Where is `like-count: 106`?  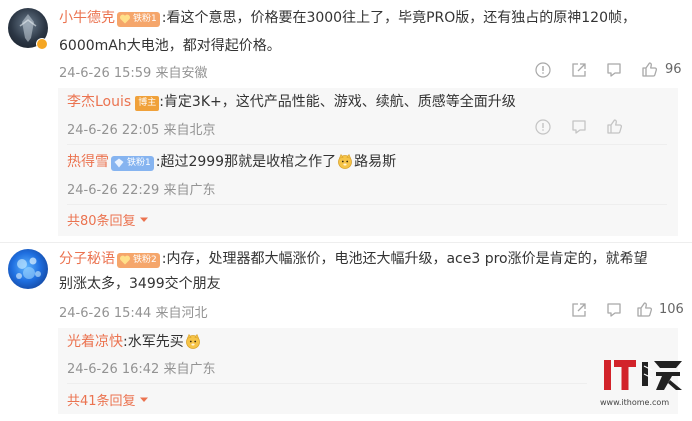 like-count: 106 is located at coordinates (671, 309).